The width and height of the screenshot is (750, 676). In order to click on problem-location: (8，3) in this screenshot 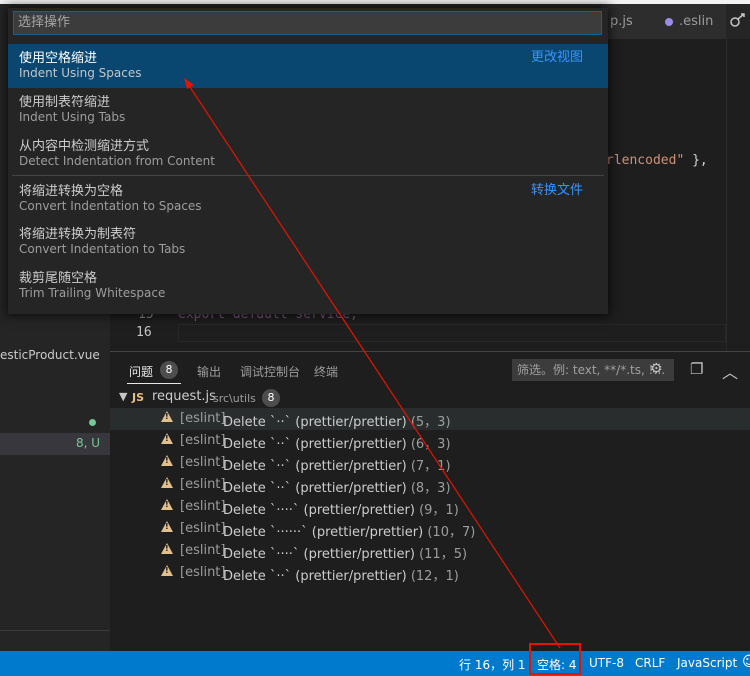, I will do `click(430, 488)`.